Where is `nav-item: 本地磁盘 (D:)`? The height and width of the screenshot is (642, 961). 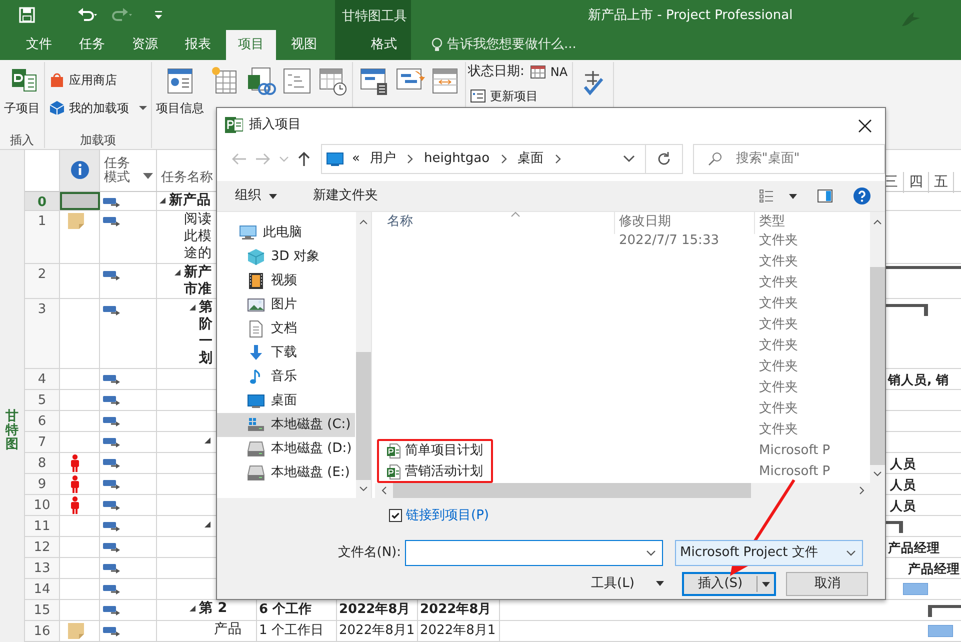 nav-item: 本地磁盘 (D:) is located at coordinates (286, 449).